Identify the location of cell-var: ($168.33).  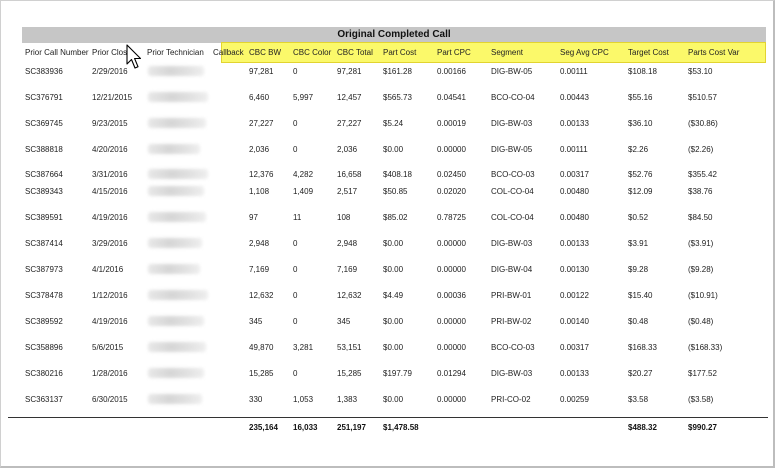
(705, 347).